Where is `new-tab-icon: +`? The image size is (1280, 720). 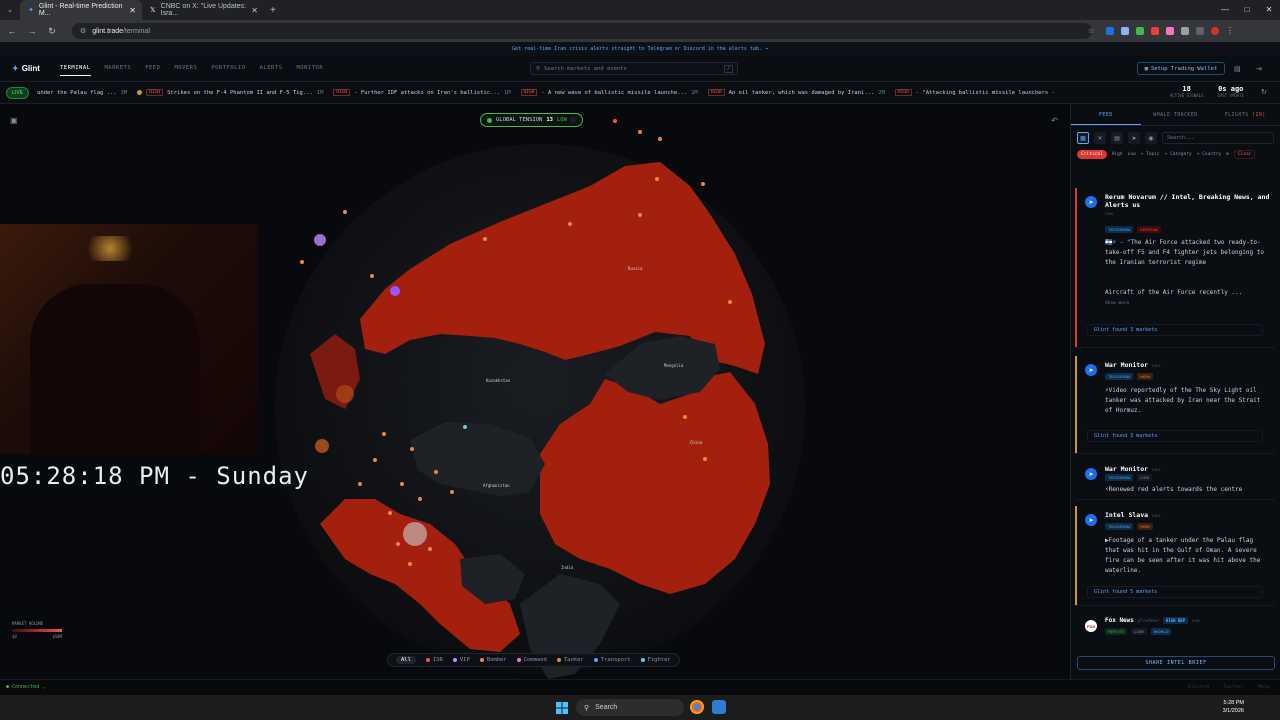 new-tab-icon: + is located at coordinates (273, 10).